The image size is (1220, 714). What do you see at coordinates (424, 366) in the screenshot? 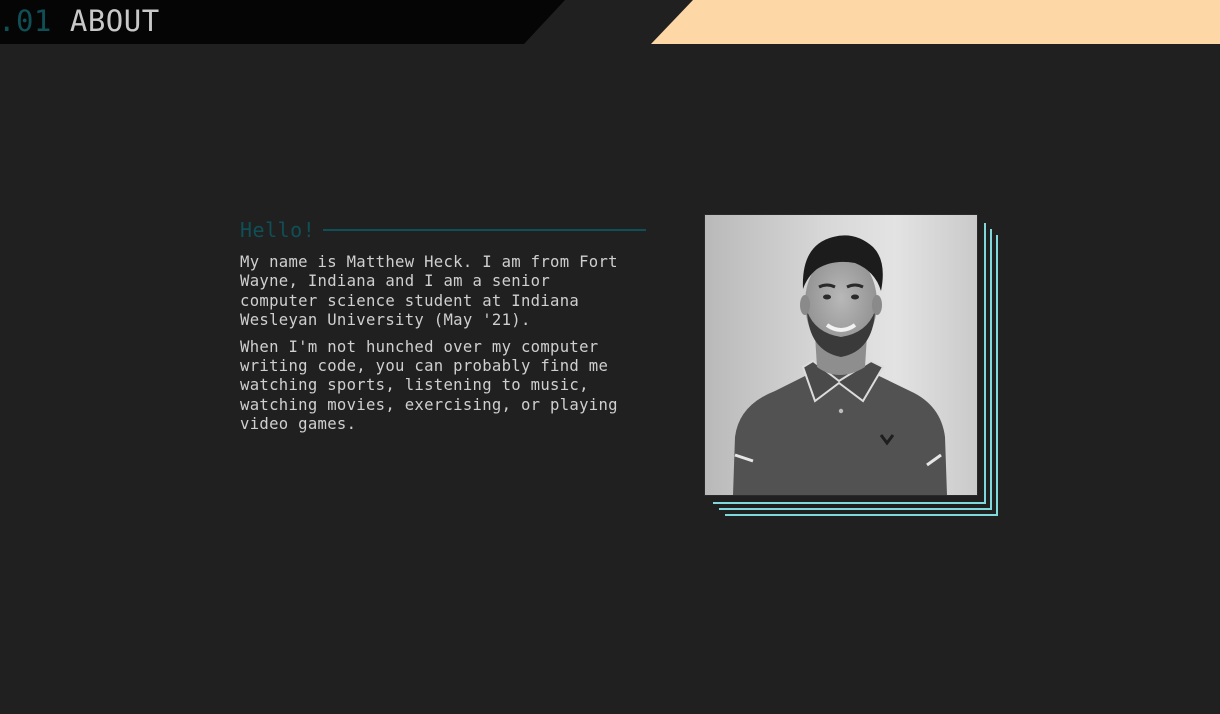
I see `paragraph-line: writing code, you can probably find me` at bounding box center [424, 366].